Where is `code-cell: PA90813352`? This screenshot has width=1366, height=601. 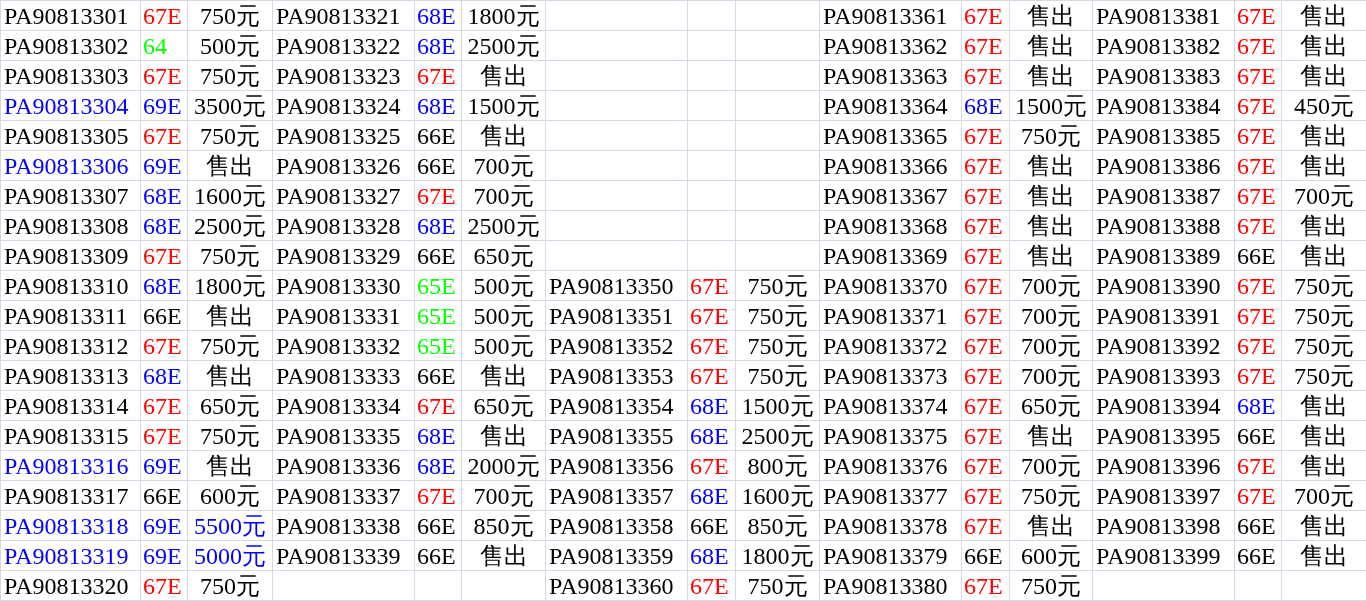 code-cell: PA90813352 is located at coordinates (616, 345).